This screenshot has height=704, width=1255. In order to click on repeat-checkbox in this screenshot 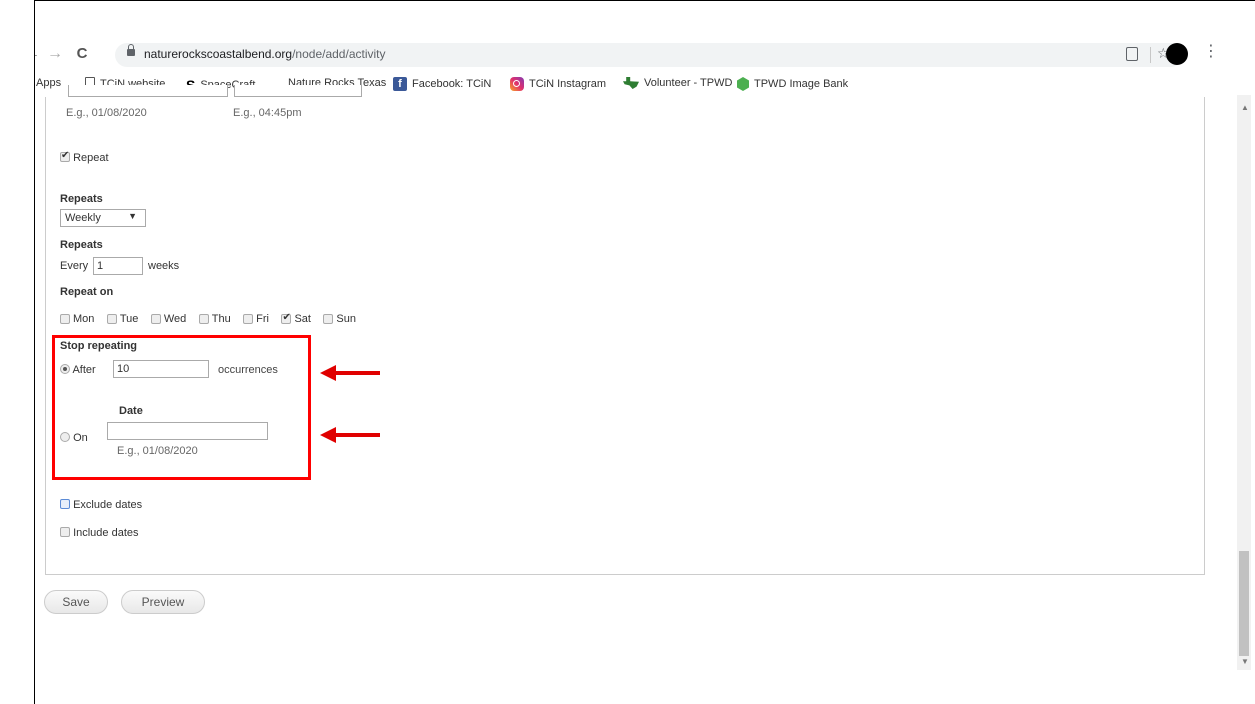, I will do `click(65, 156)`.